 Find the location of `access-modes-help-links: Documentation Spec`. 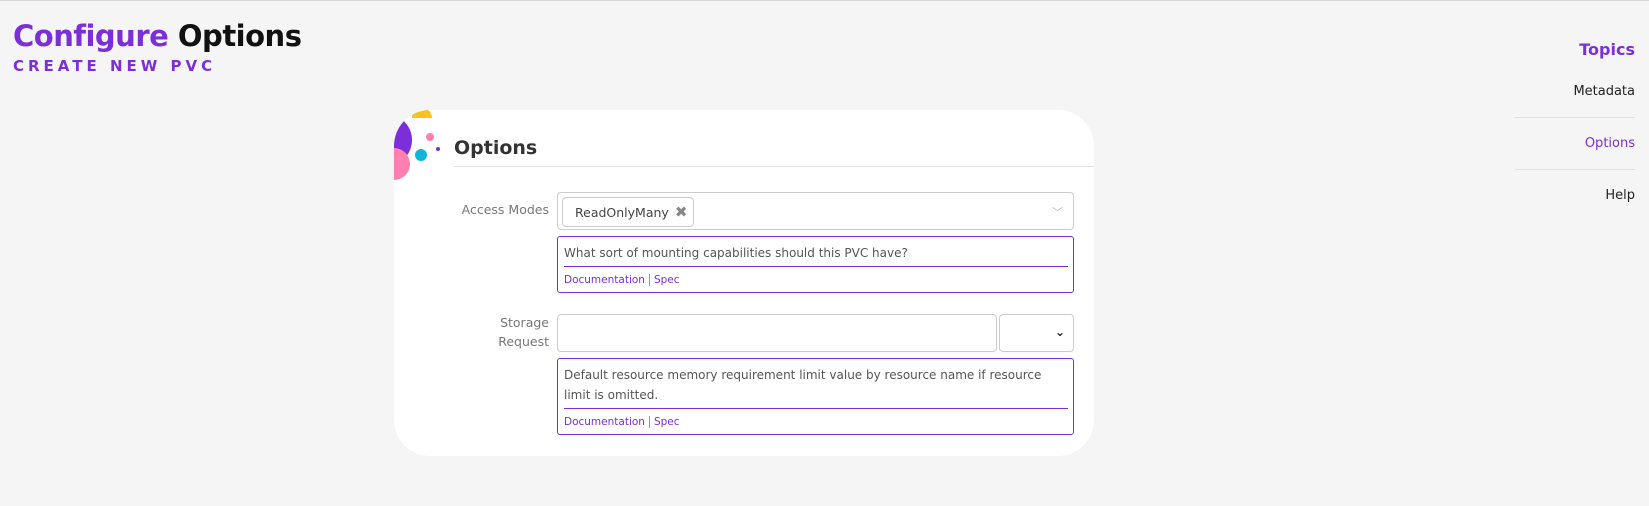

access-modes-help-links: Documentation Spec is located at coordinates (816, 280).